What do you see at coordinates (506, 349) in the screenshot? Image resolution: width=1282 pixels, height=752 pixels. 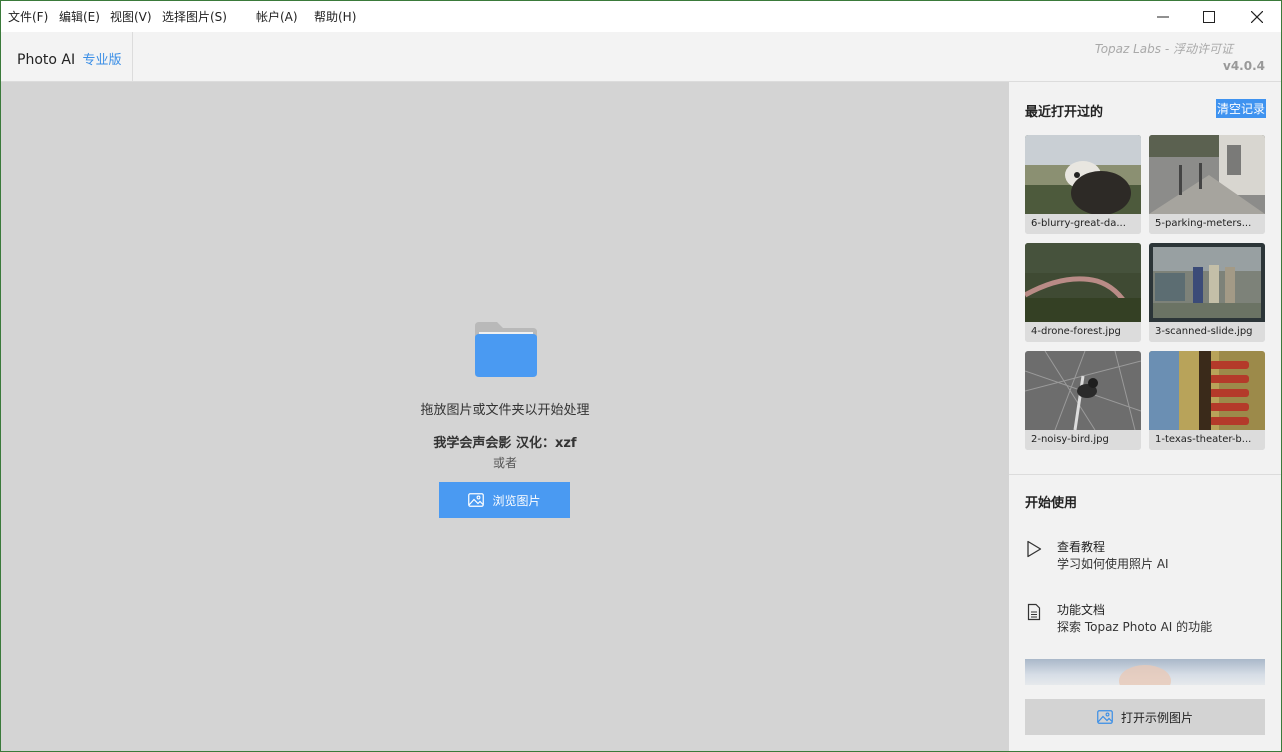 I see `folder-icon` at bounding box center [506, 349].